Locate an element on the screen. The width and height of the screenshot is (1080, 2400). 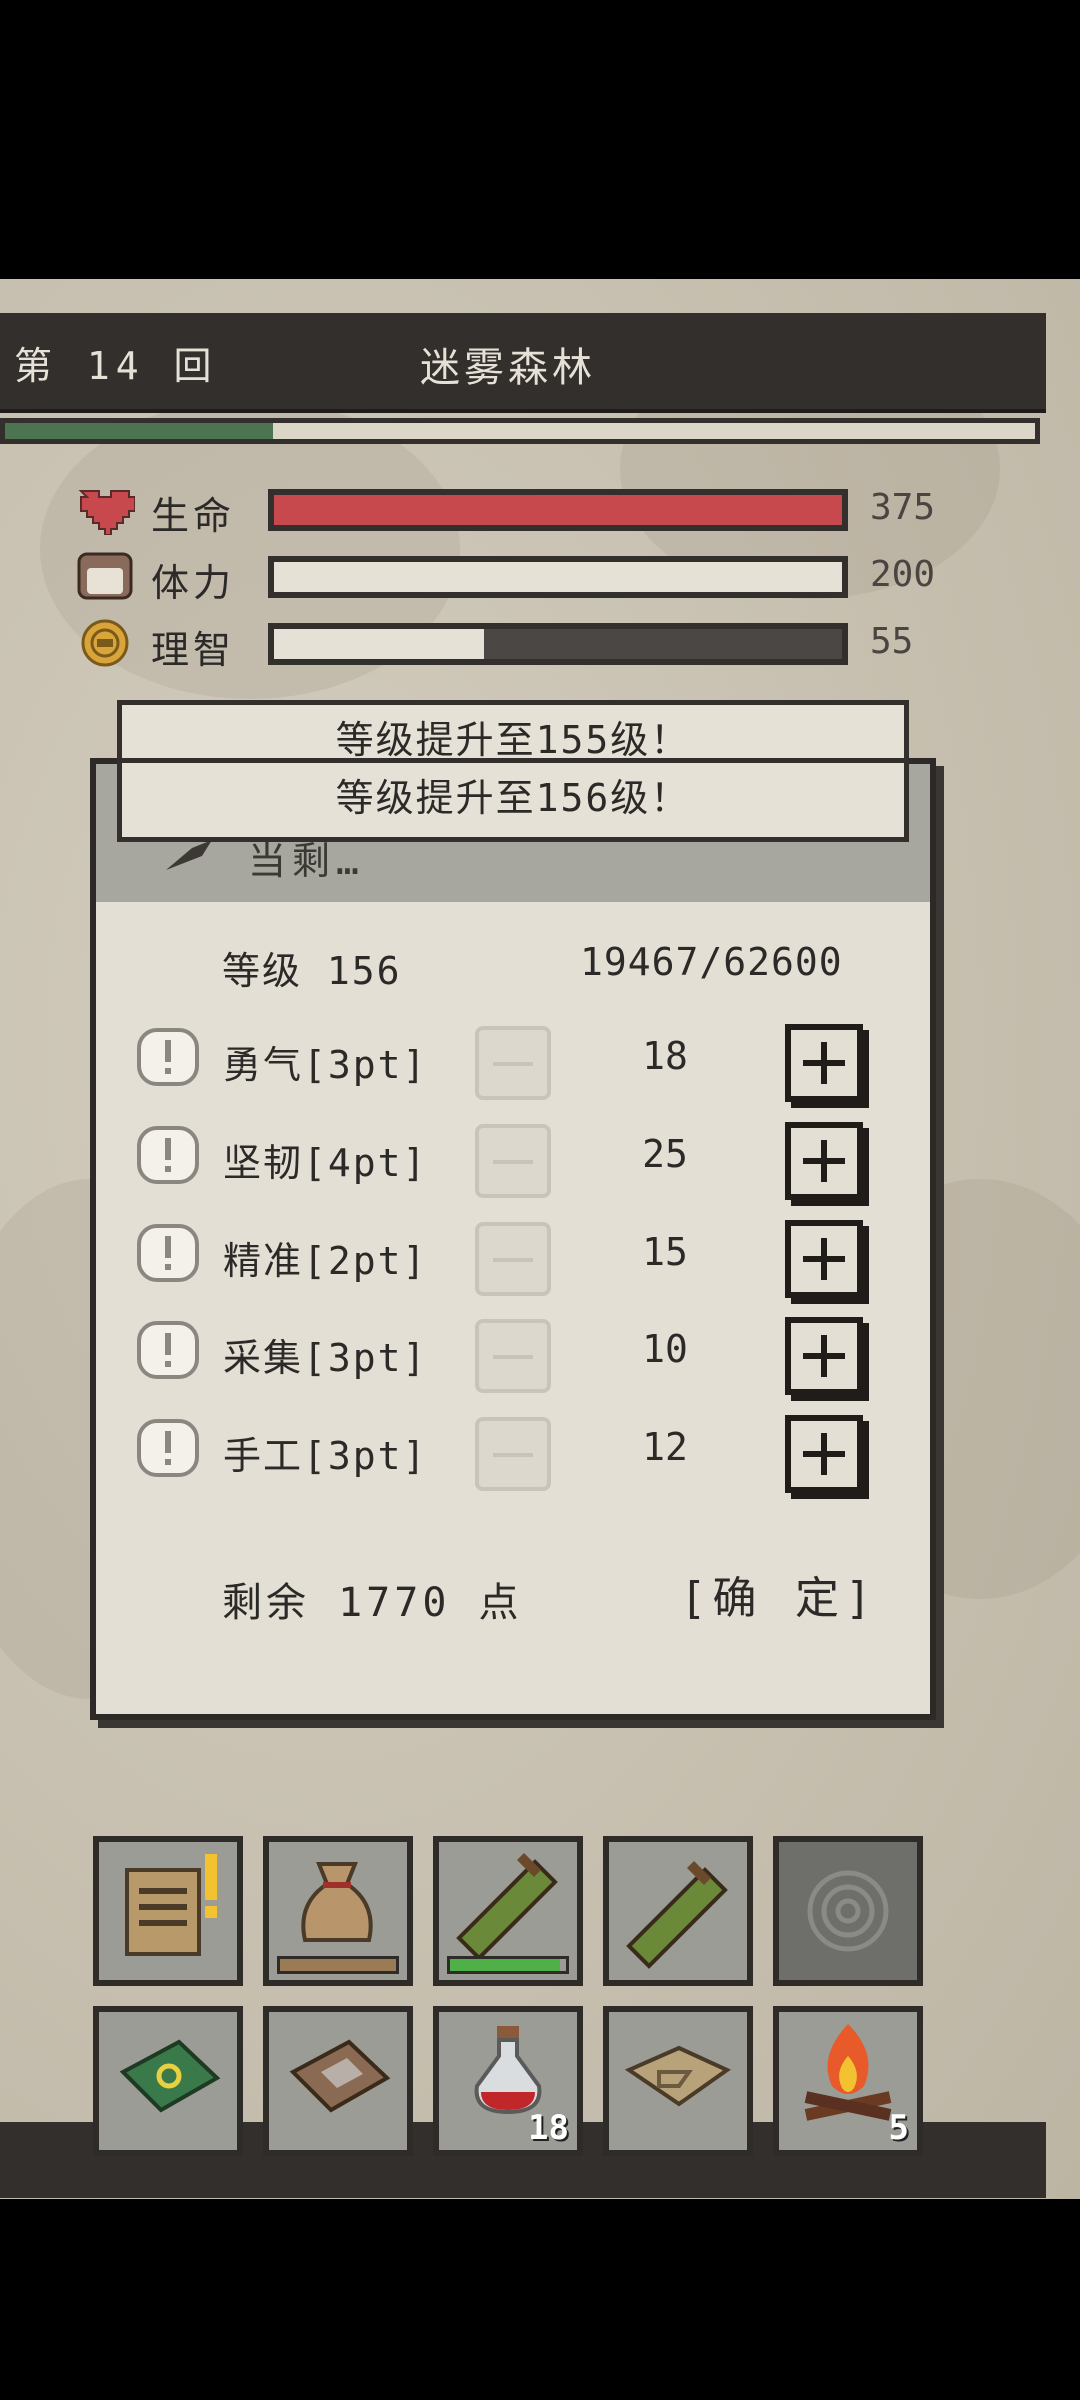
location-title: 迷雾森林 is located at coordinates (508, 368).